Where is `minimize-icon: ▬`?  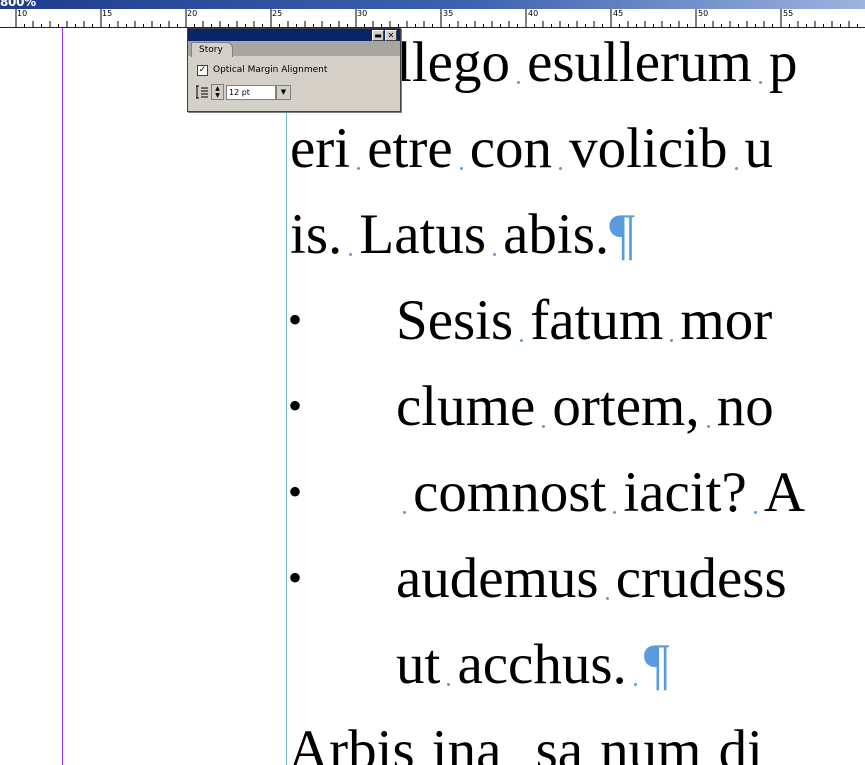 minimize-icon: ▬ is located at coordinates (378, 35).